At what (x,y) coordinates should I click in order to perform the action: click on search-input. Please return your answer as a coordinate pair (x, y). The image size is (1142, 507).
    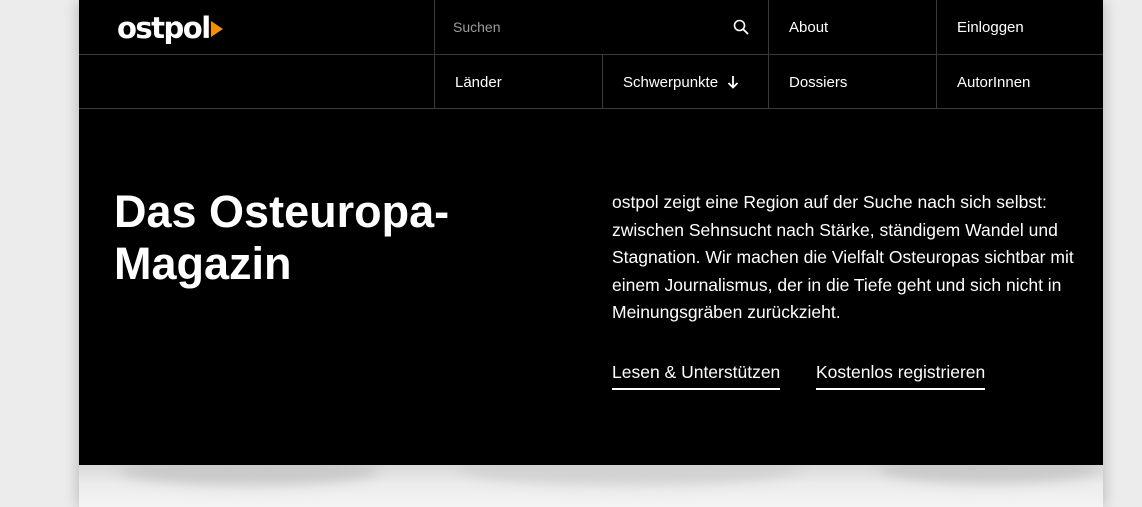
    Looking at the image, I should click on (592, 27).